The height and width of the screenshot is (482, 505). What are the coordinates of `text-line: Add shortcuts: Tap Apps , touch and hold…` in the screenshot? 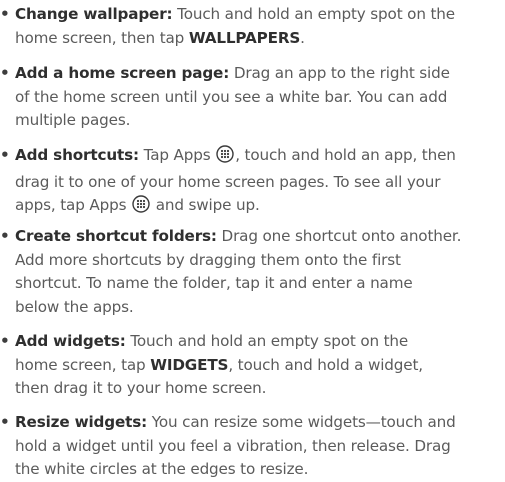 It's located at (252, 157).